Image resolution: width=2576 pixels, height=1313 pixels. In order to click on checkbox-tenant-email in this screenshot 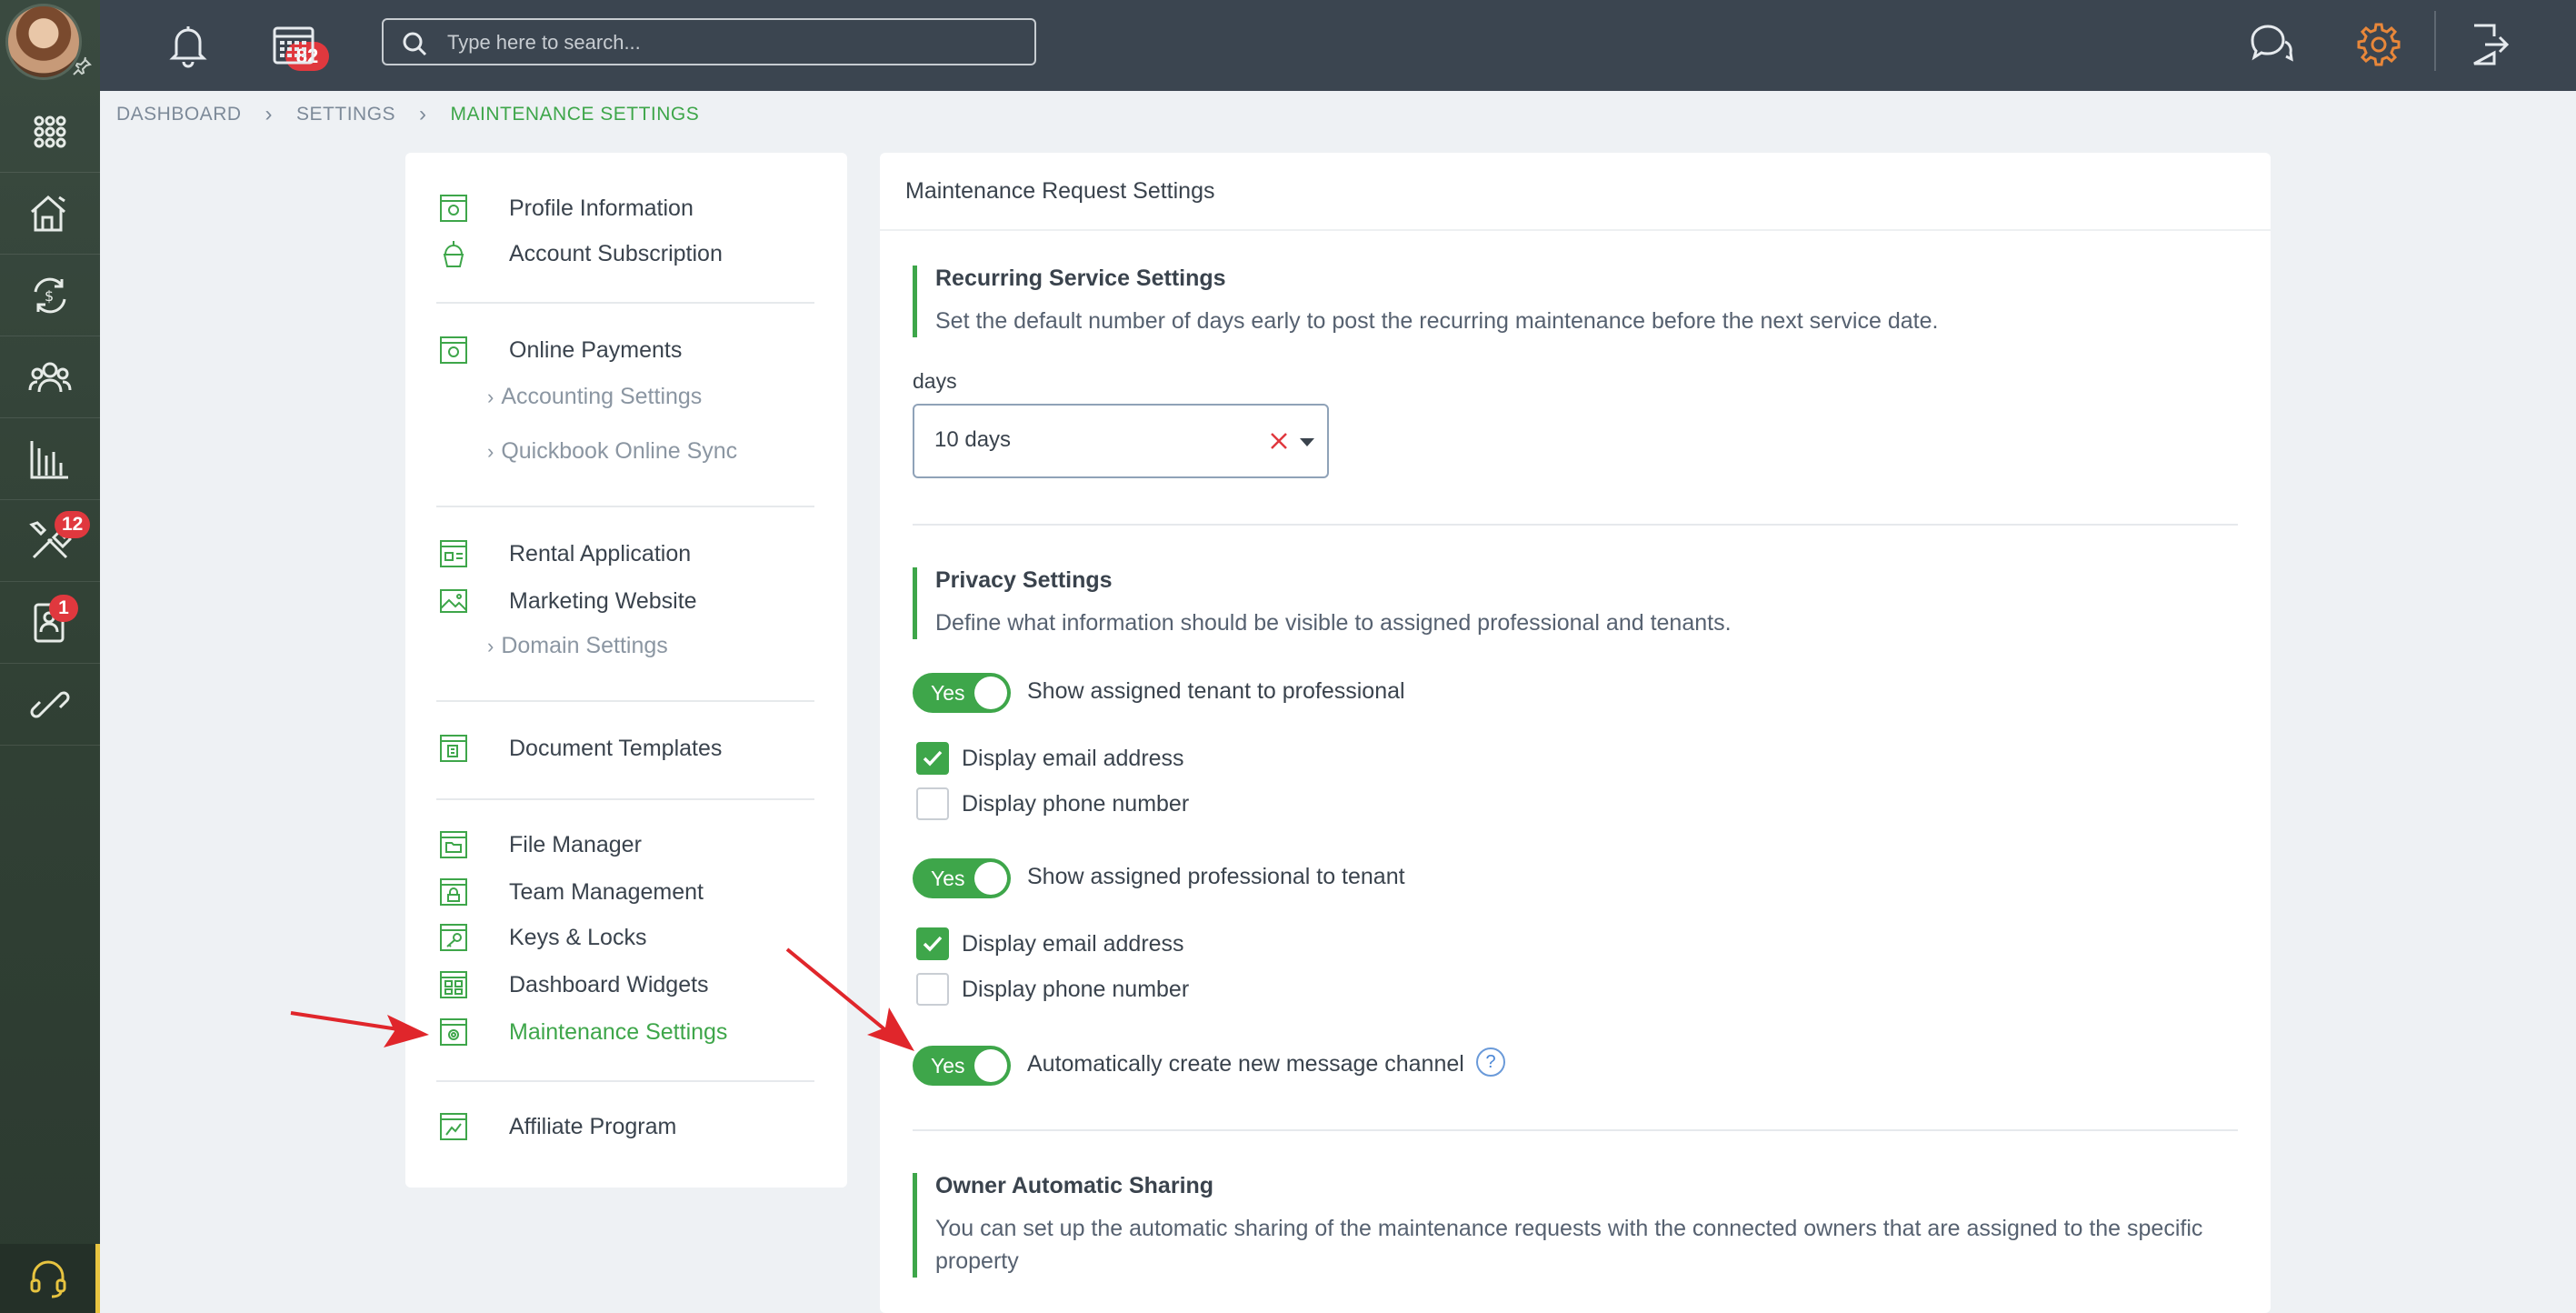, I will do `click(932, 759)`.